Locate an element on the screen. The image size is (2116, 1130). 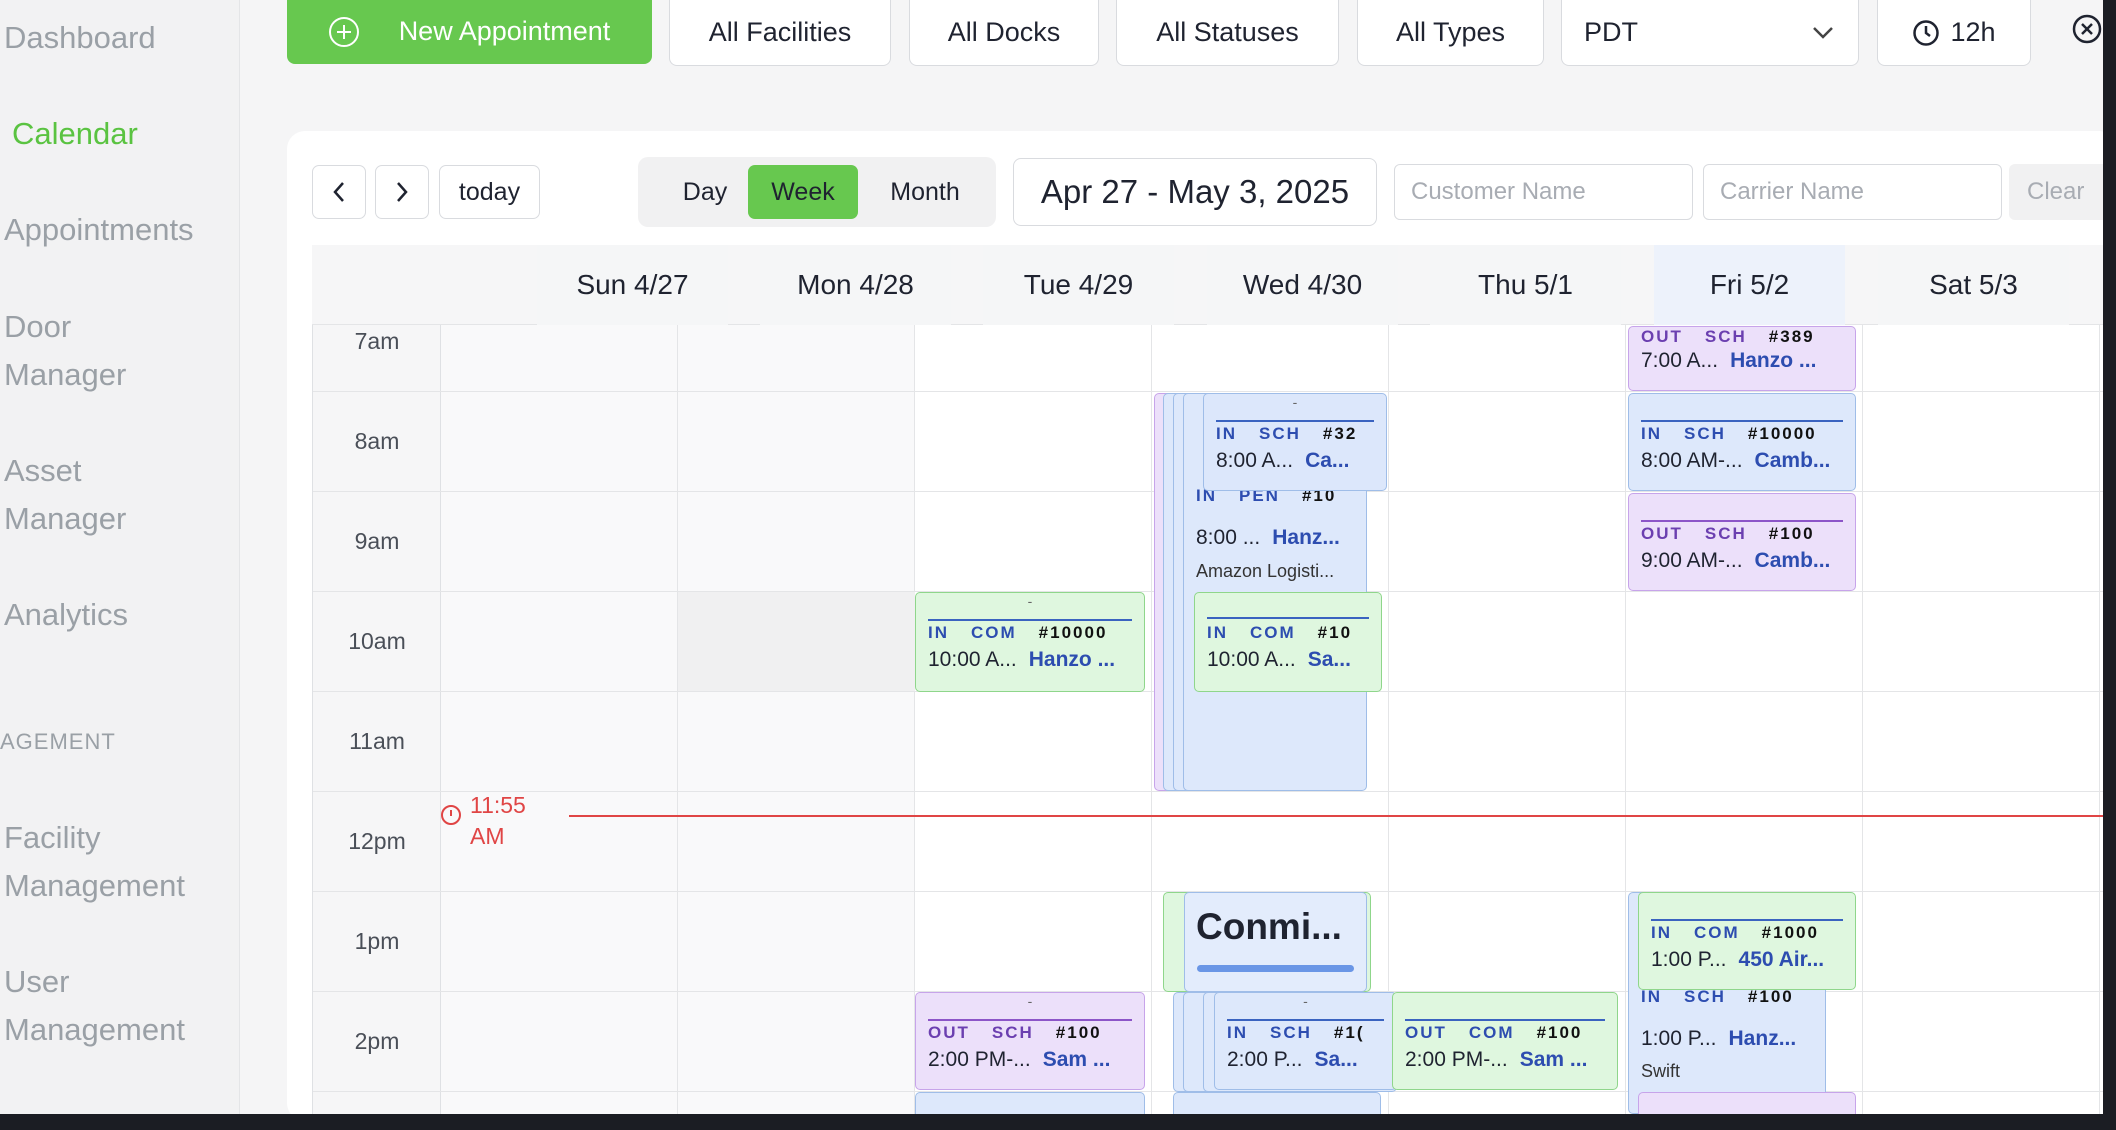
day-header-label: Mon 4/28 is located at coordinates (855, 284).